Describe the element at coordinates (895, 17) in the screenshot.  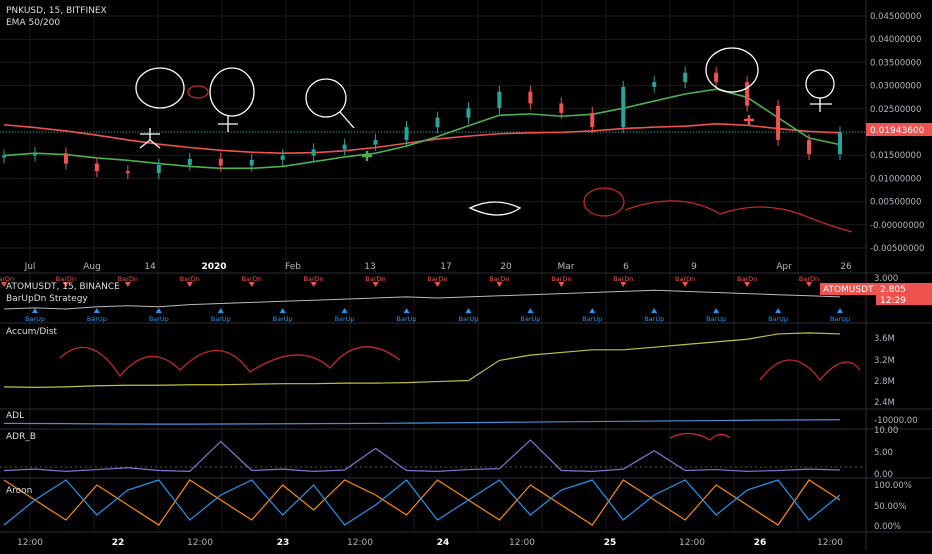
I see `main-y-tick-label: 0.04500000` at that location.